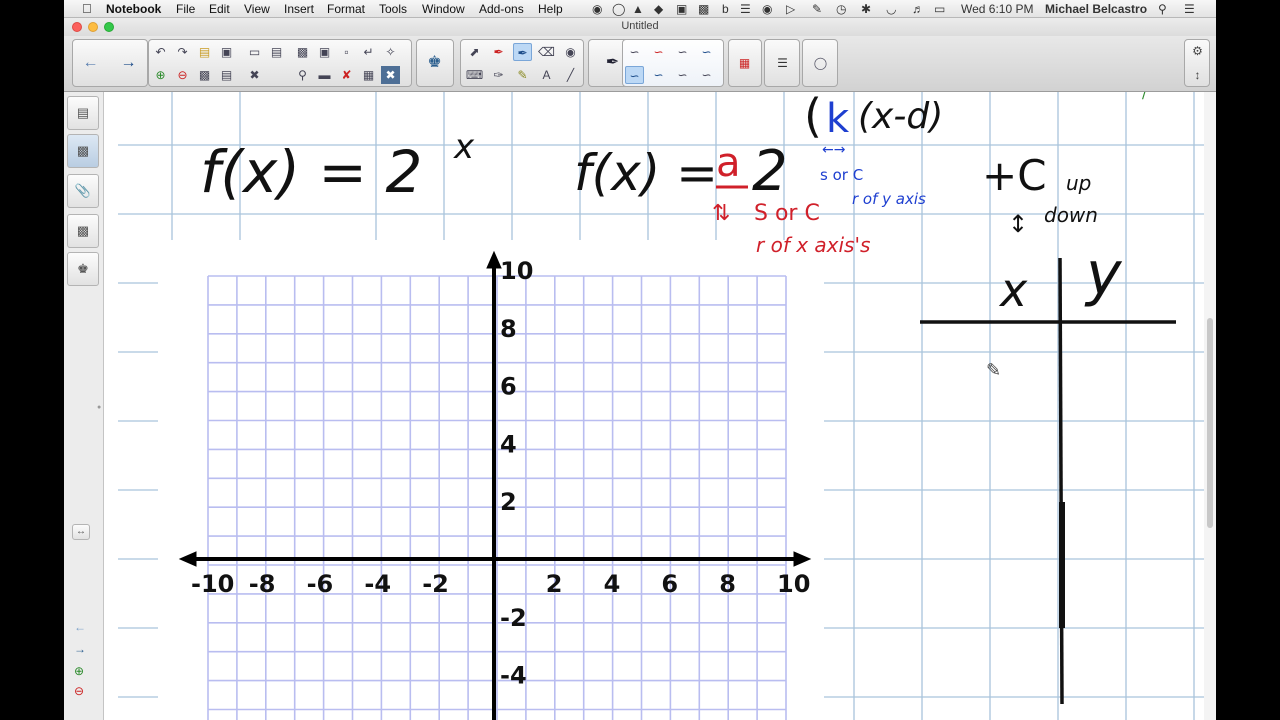 This screenshot has width=1280, height=720. Describe the element at coordinates (302, 52) in the screenshot. I see `document-camera-icon: ▩` at that location.